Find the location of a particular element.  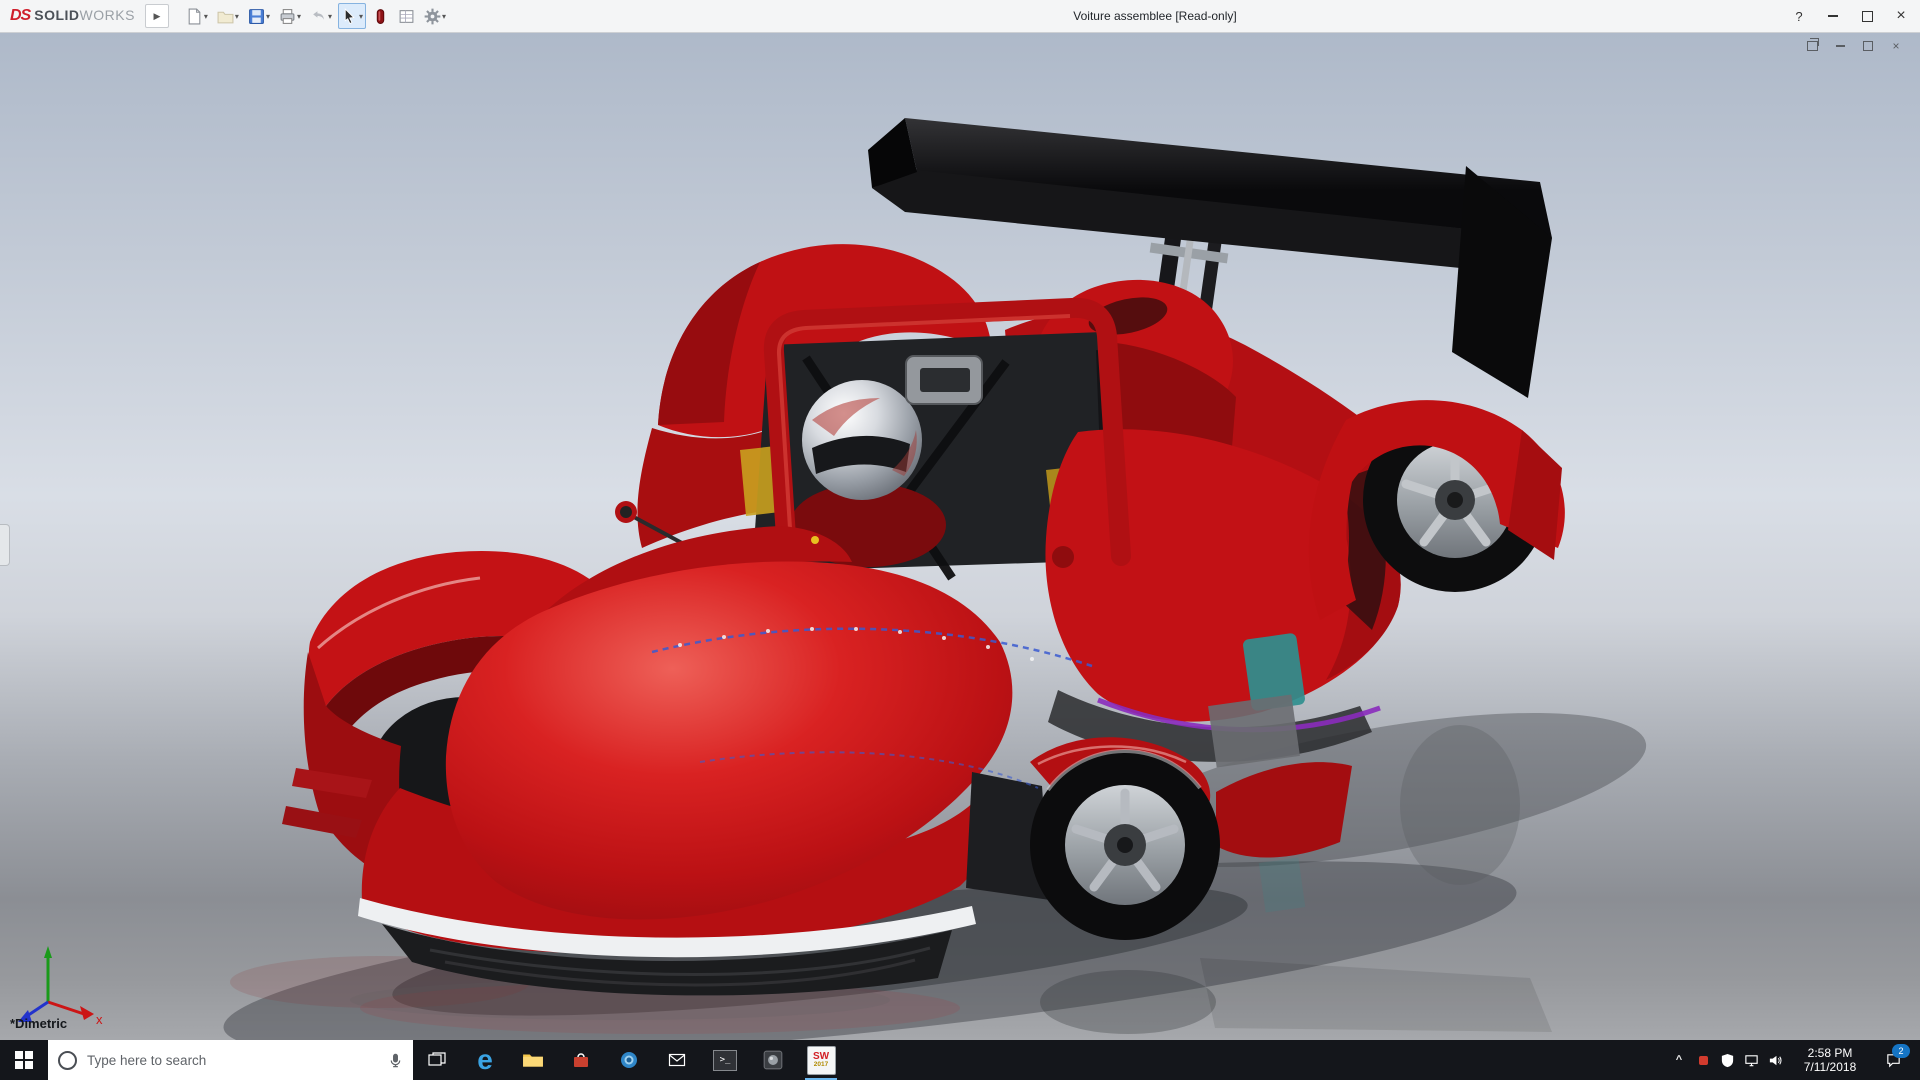

terminal-icon: >_ is located at coordinates (725, 1060).